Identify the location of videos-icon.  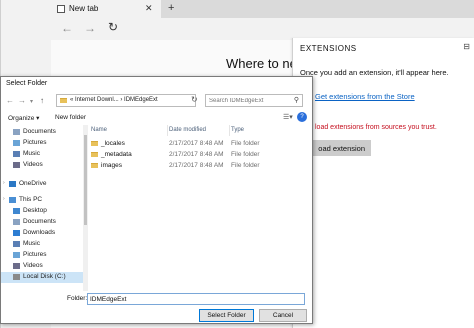
(16, 165).